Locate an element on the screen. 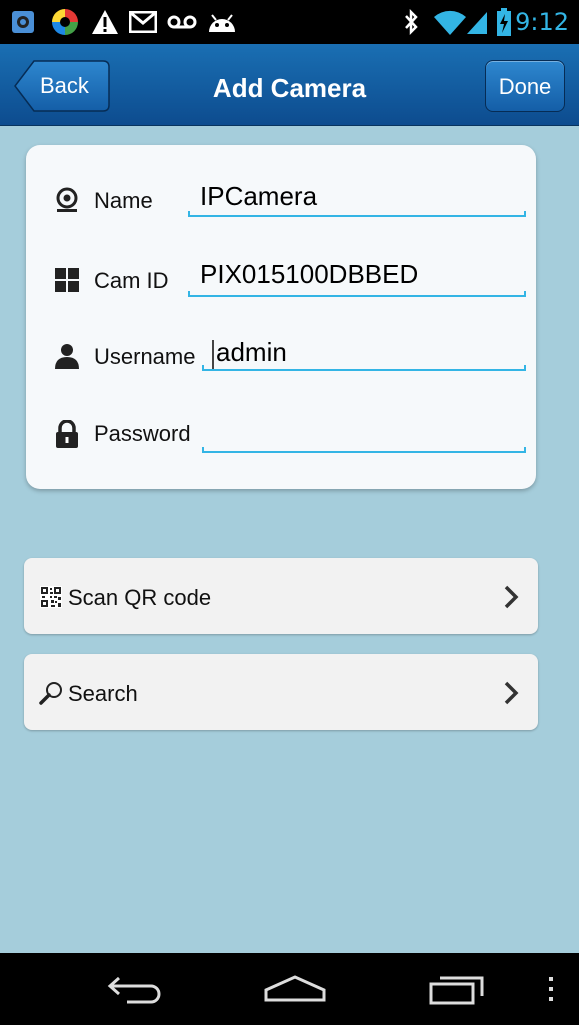 The image size is (579, 1025). scan-qr-code-button: Scan QR code is located at coordinates (281, 596).